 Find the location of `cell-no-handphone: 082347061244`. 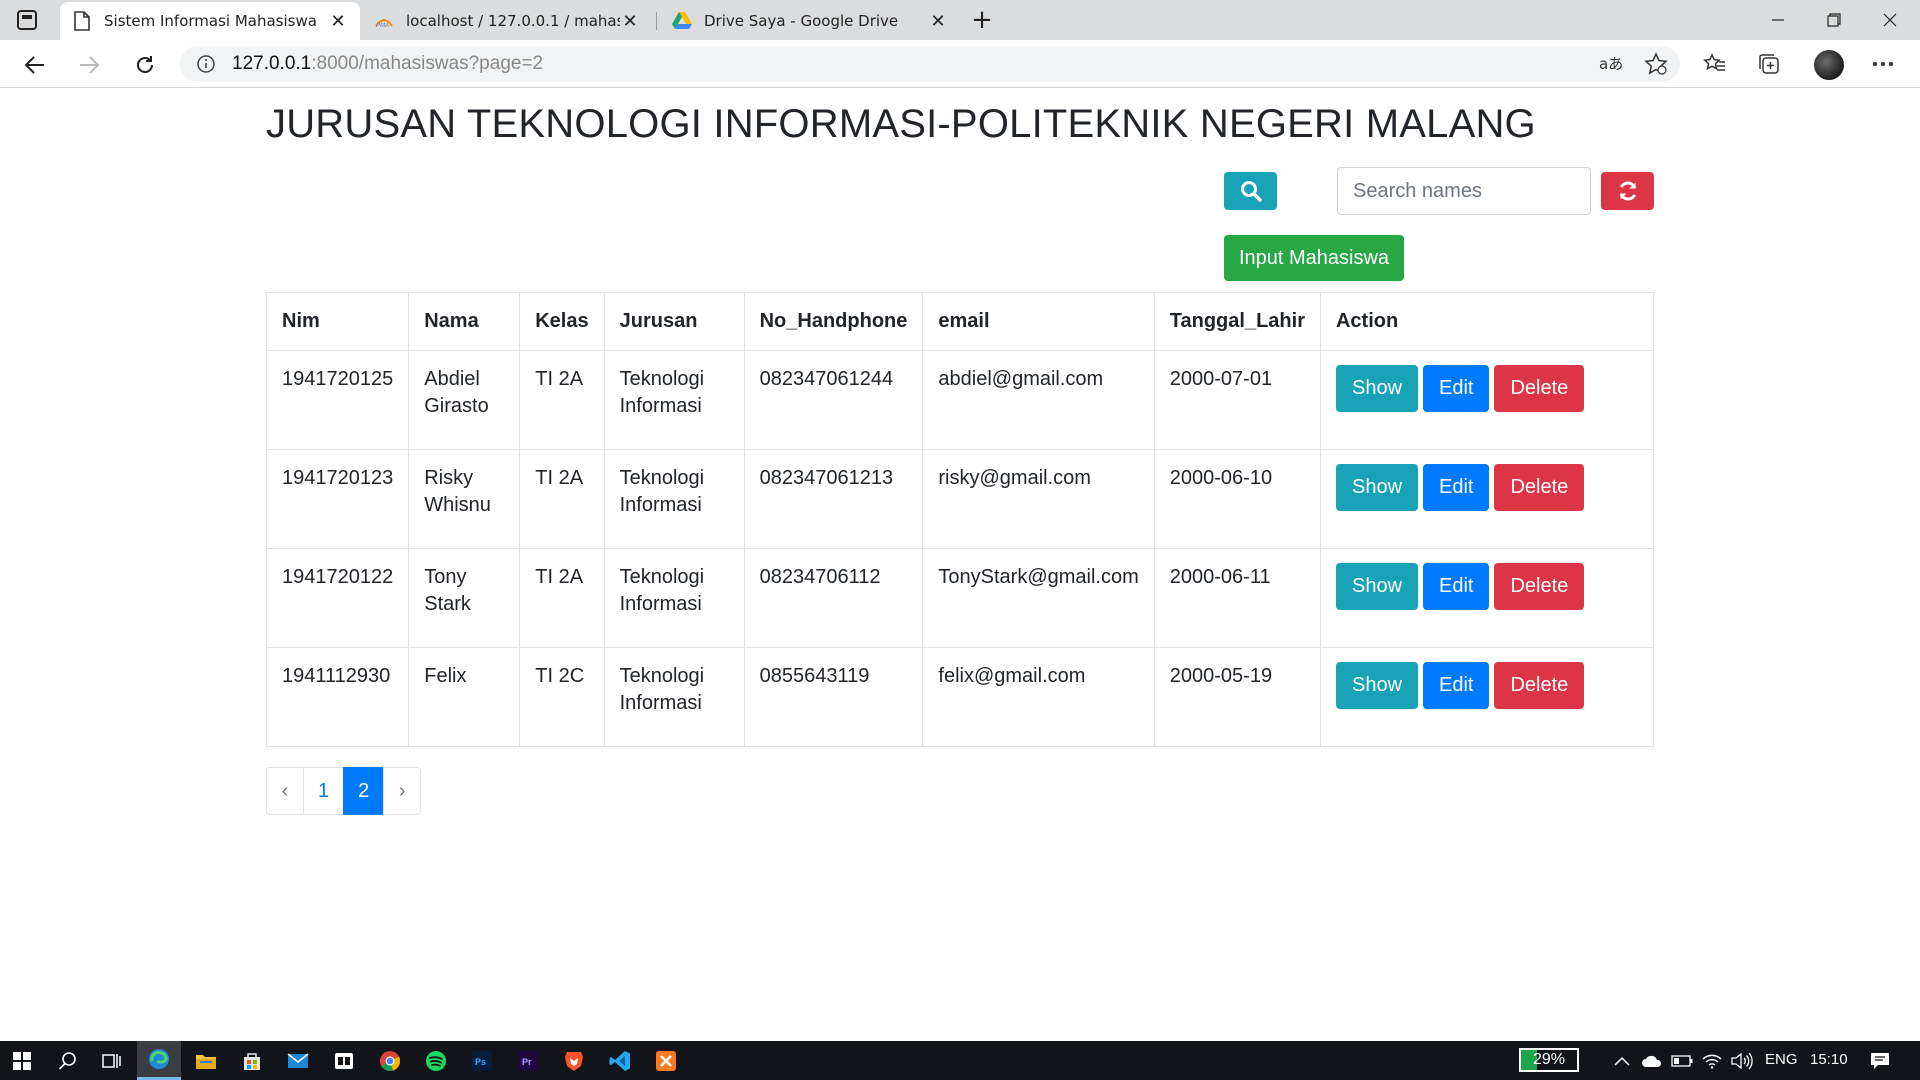

cell-no-handphone: 082347061244 is located at coordinates (833, 400).